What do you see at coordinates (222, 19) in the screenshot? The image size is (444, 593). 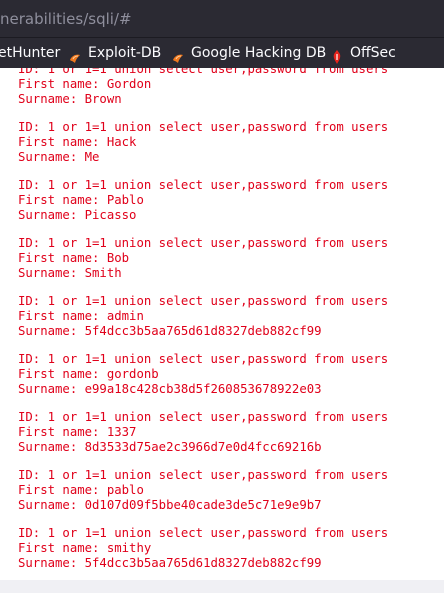 I see `url-bar: nerabilities/sqli/#` at bounding box center [222, 19].